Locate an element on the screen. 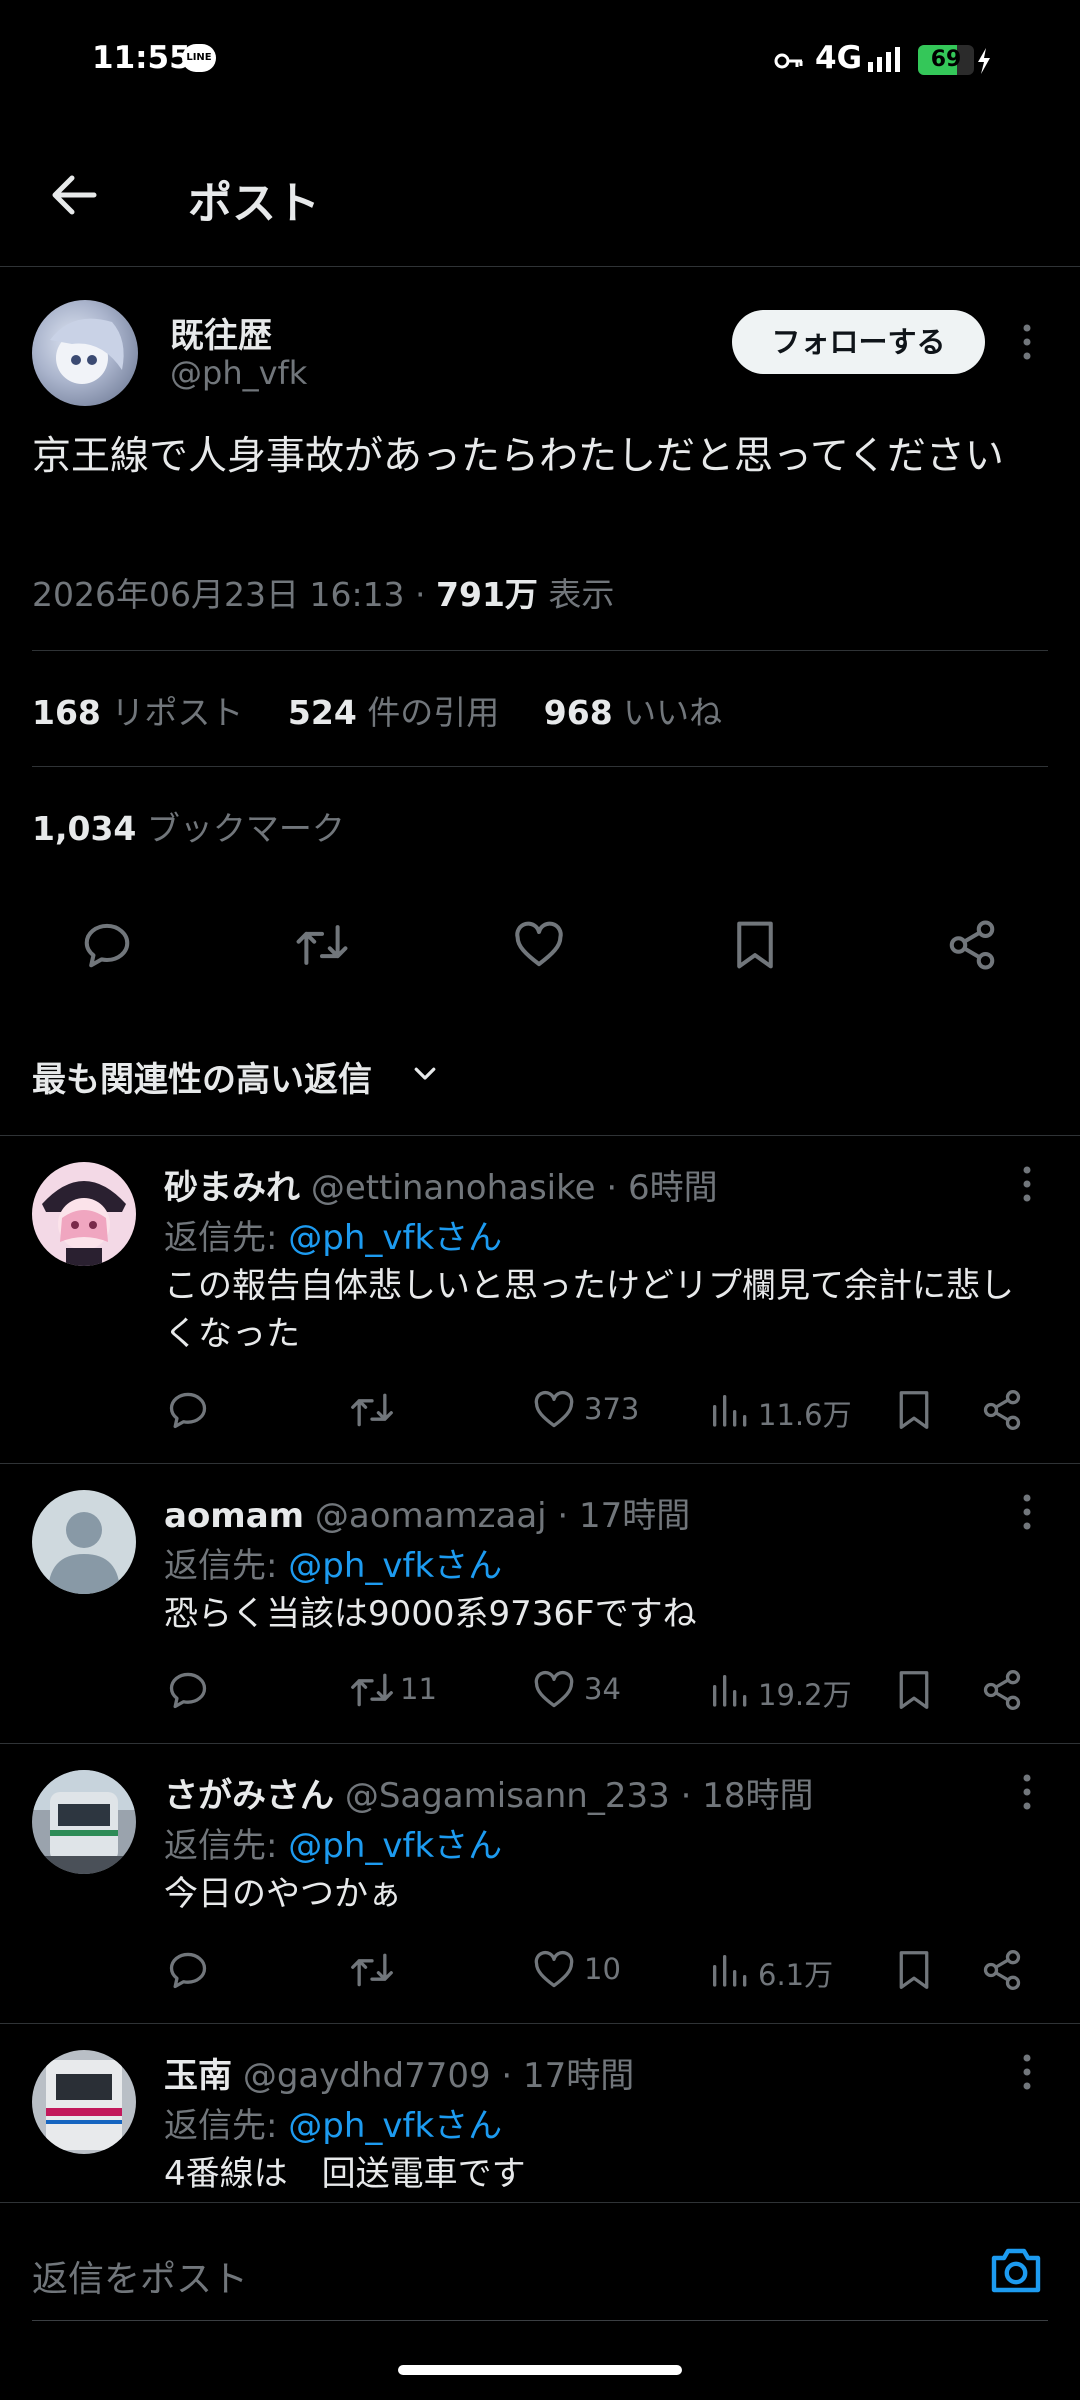 The image size is (1080, 2400). like-count: 10 is located at coordinates (602, 1969).